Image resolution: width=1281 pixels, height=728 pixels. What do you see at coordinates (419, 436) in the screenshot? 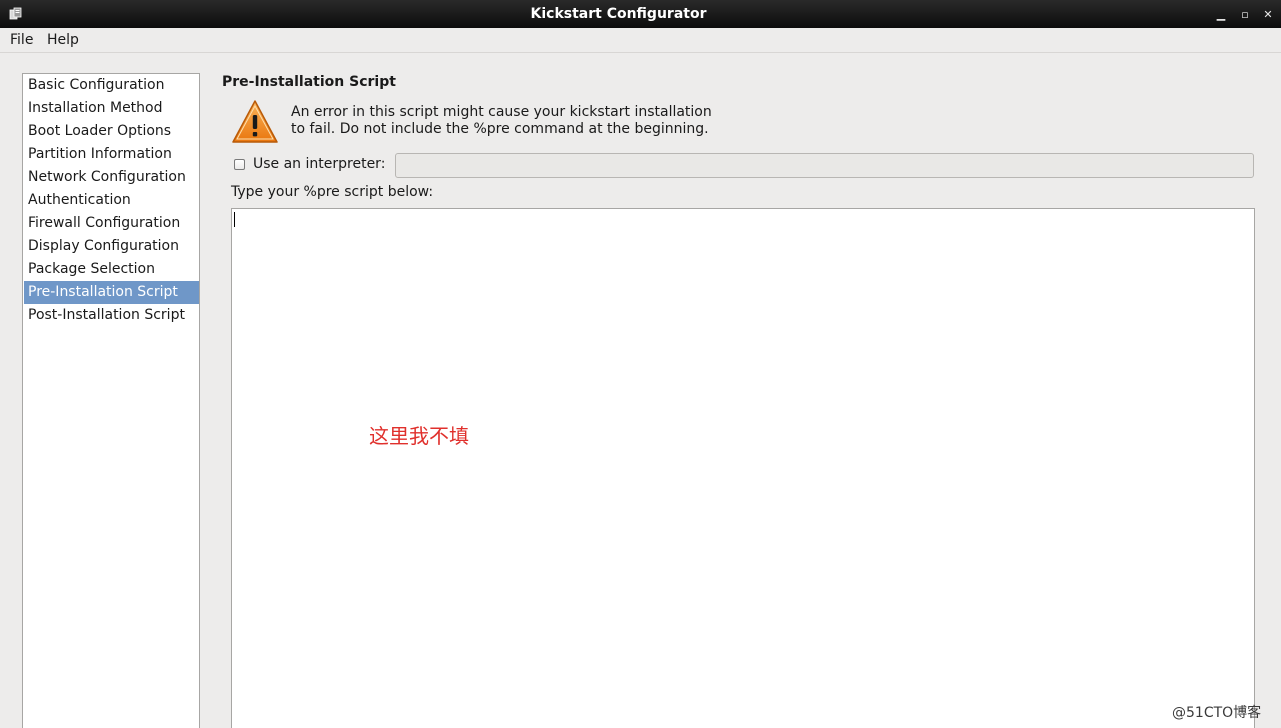
I see `annotation-text: 这里我不填` at bounding box center [419, 436].